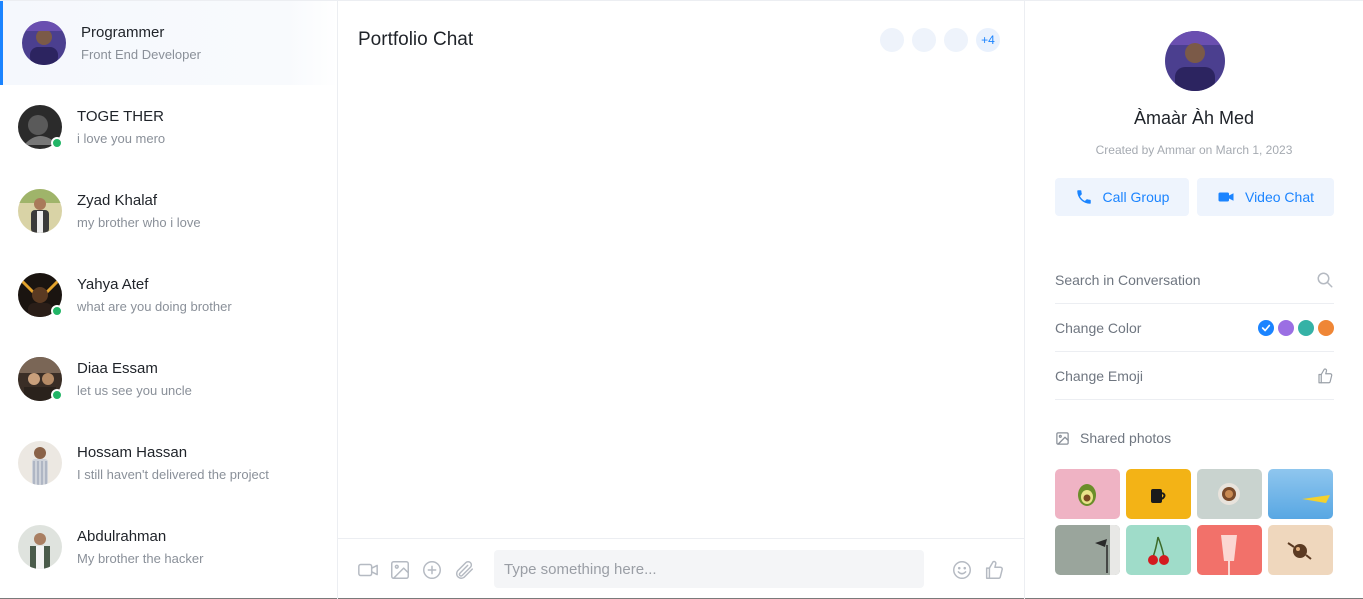 The image size is (1363, 599). What do you see at coordinates (117, 200) in the screenshot?
I see `conversation-name: Zyad Khalaf` at bounding box center [117, 200].